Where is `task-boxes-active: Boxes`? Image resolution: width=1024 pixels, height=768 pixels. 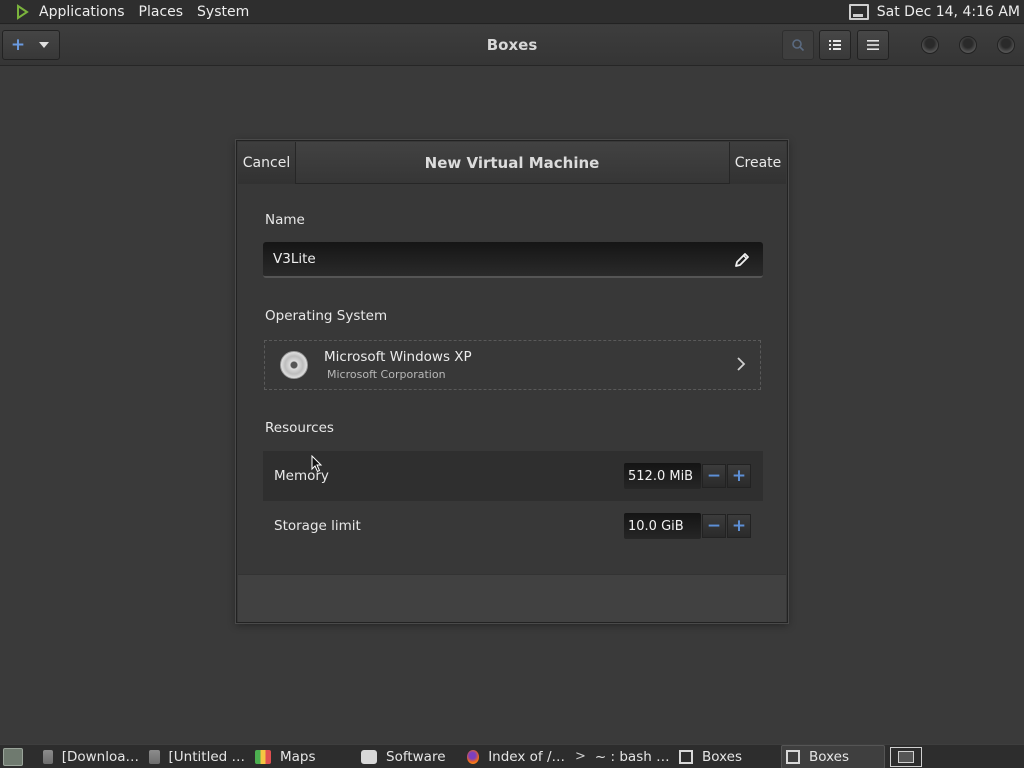
task-boxes-active: Boxes is located at coordinates (833, 756).